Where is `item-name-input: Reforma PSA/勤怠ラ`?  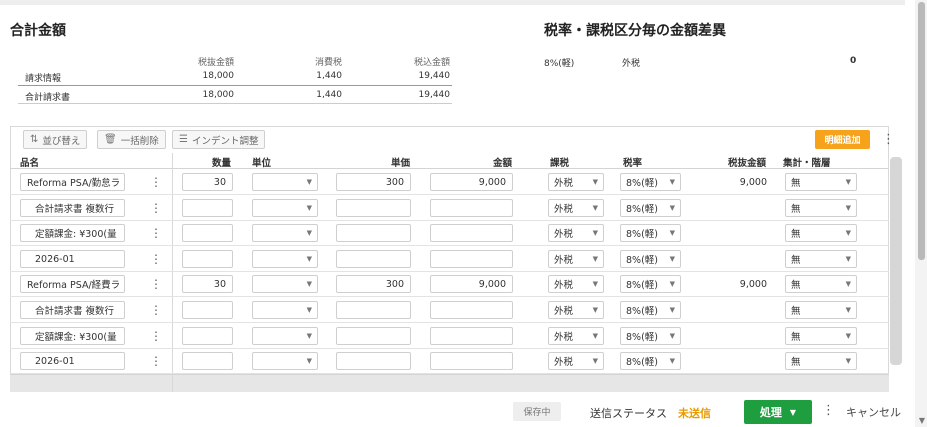
item-name-input: Reforma PSA/勤怠ラ is located at coordinates (72, 182).